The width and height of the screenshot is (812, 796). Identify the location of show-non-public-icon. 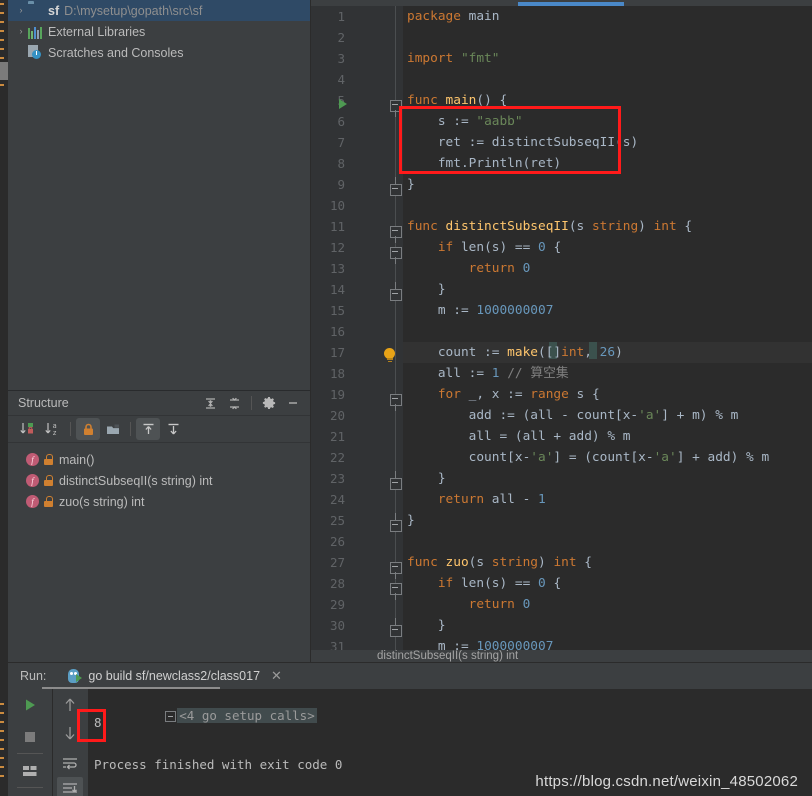
(88, 429).